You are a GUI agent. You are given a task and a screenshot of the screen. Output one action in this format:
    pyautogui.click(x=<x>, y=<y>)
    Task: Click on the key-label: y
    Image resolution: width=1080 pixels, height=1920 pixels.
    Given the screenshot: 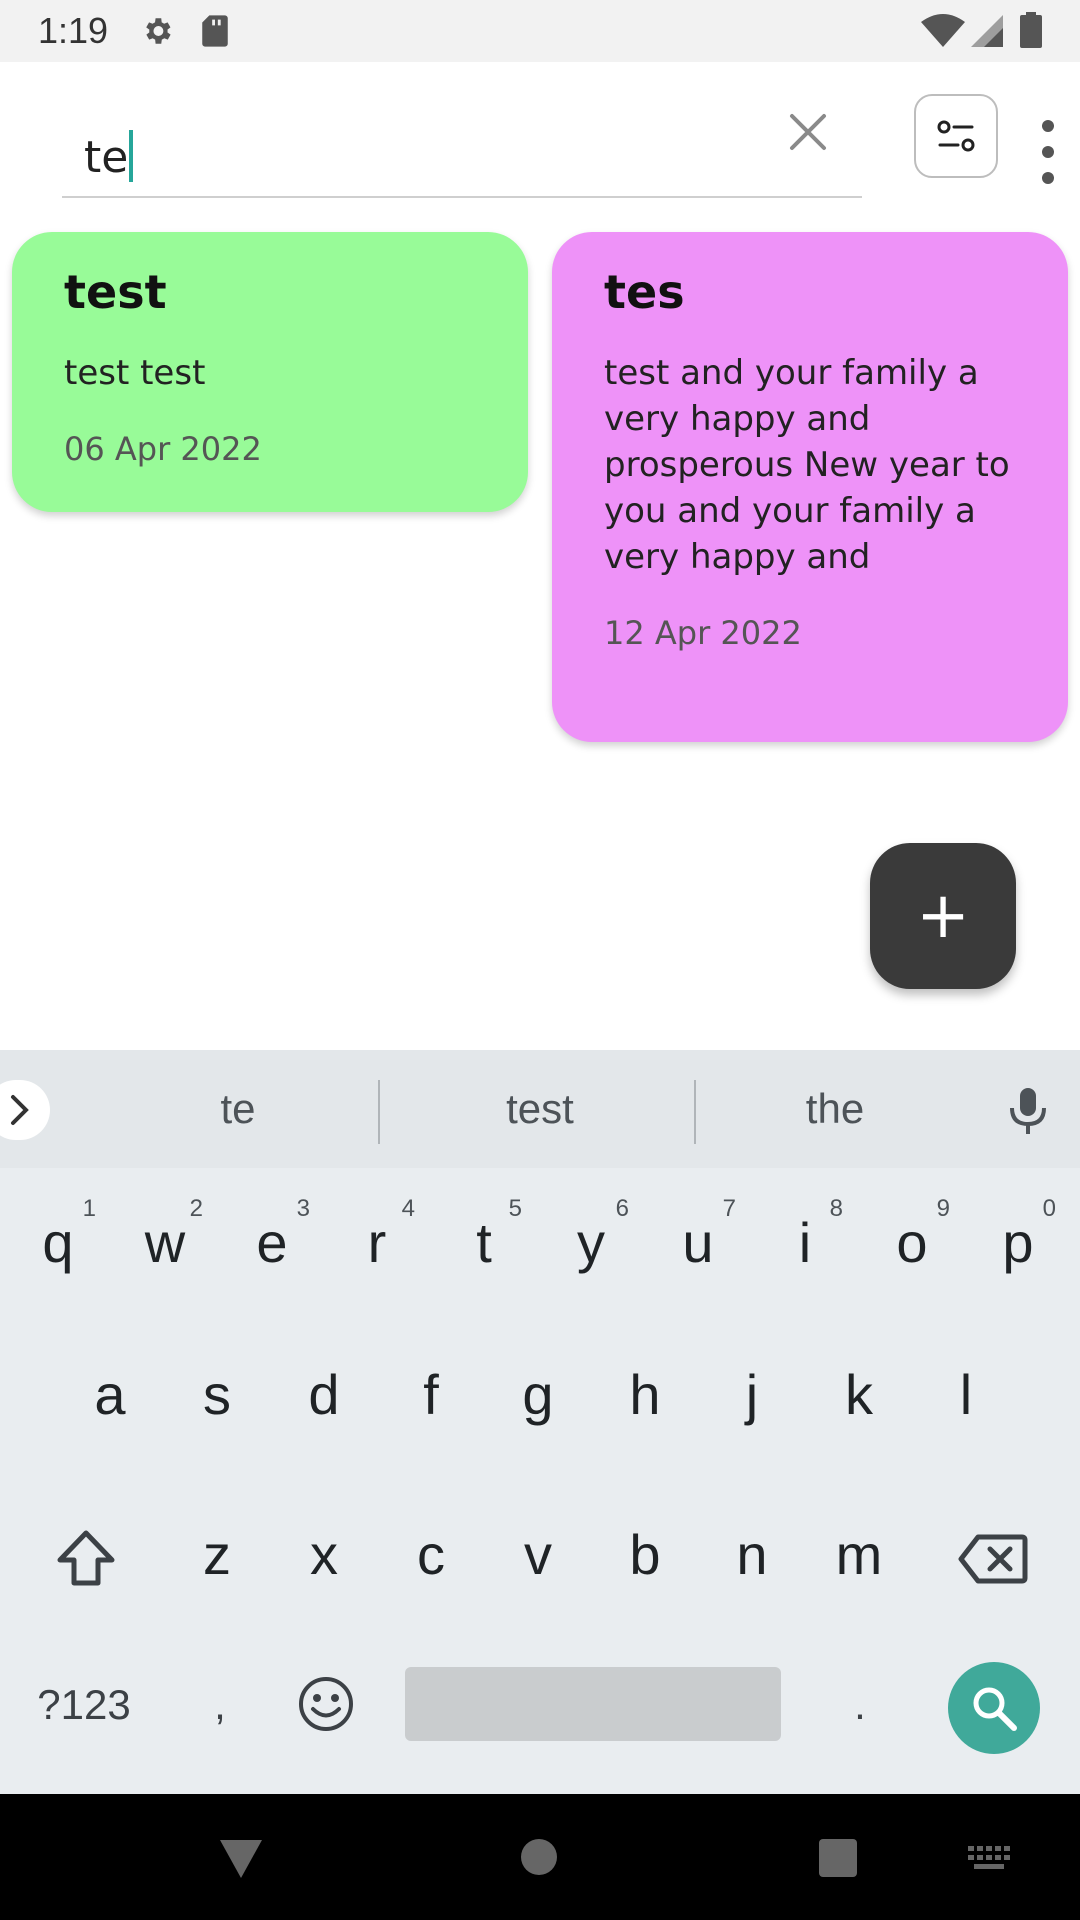 What is the action you would take?
    pyautogui.click(x=591, y=1242)
    